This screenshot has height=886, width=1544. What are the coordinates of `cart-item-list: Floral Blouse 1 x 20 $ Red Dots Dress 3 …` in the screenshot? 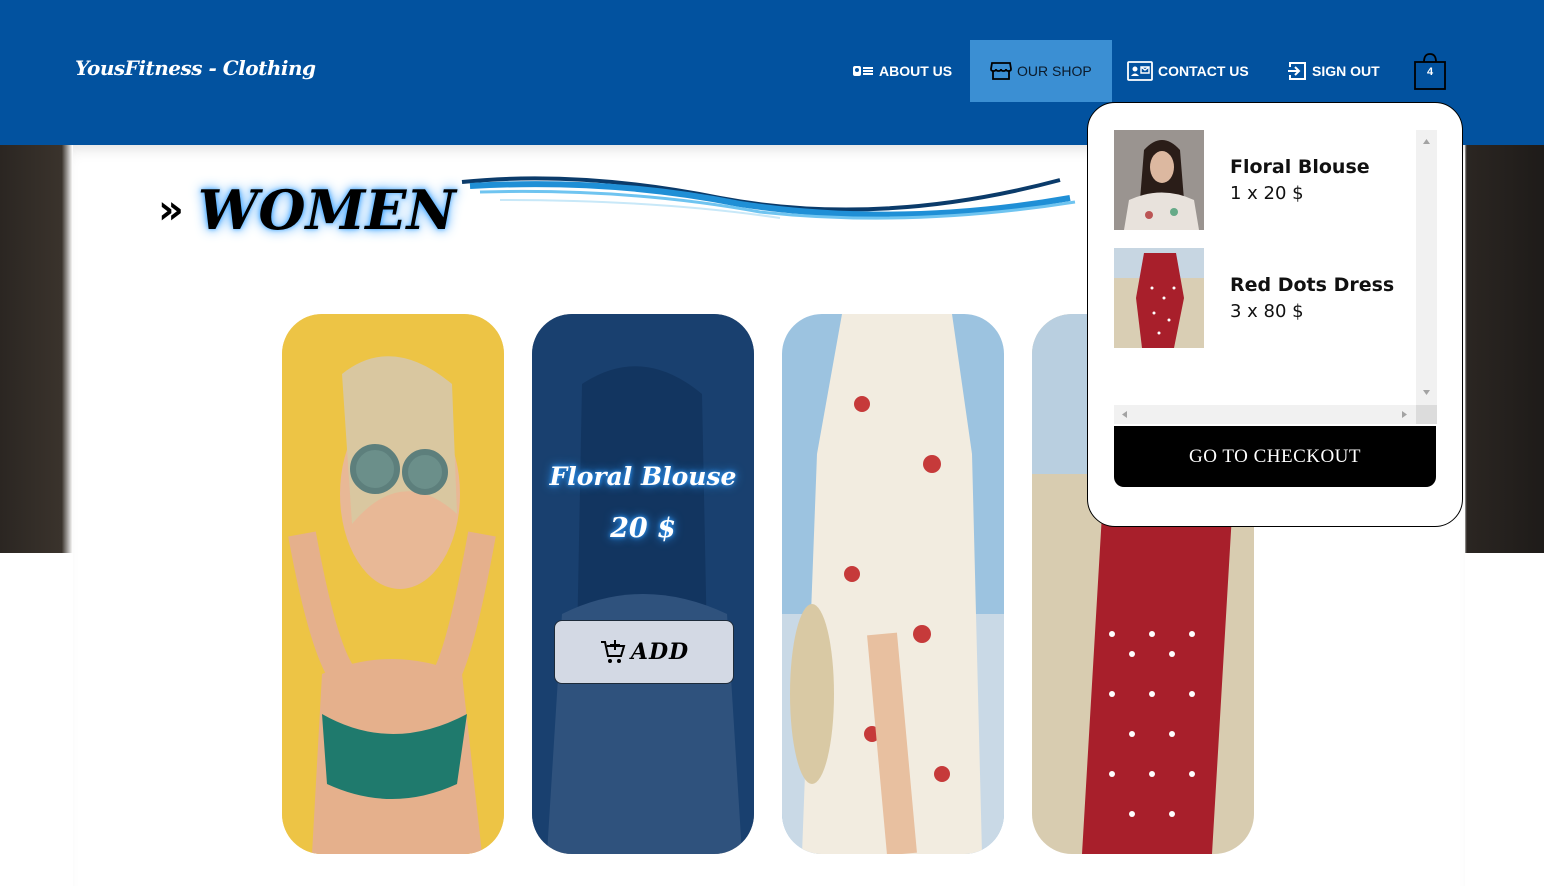 It's located at (1265, 267).